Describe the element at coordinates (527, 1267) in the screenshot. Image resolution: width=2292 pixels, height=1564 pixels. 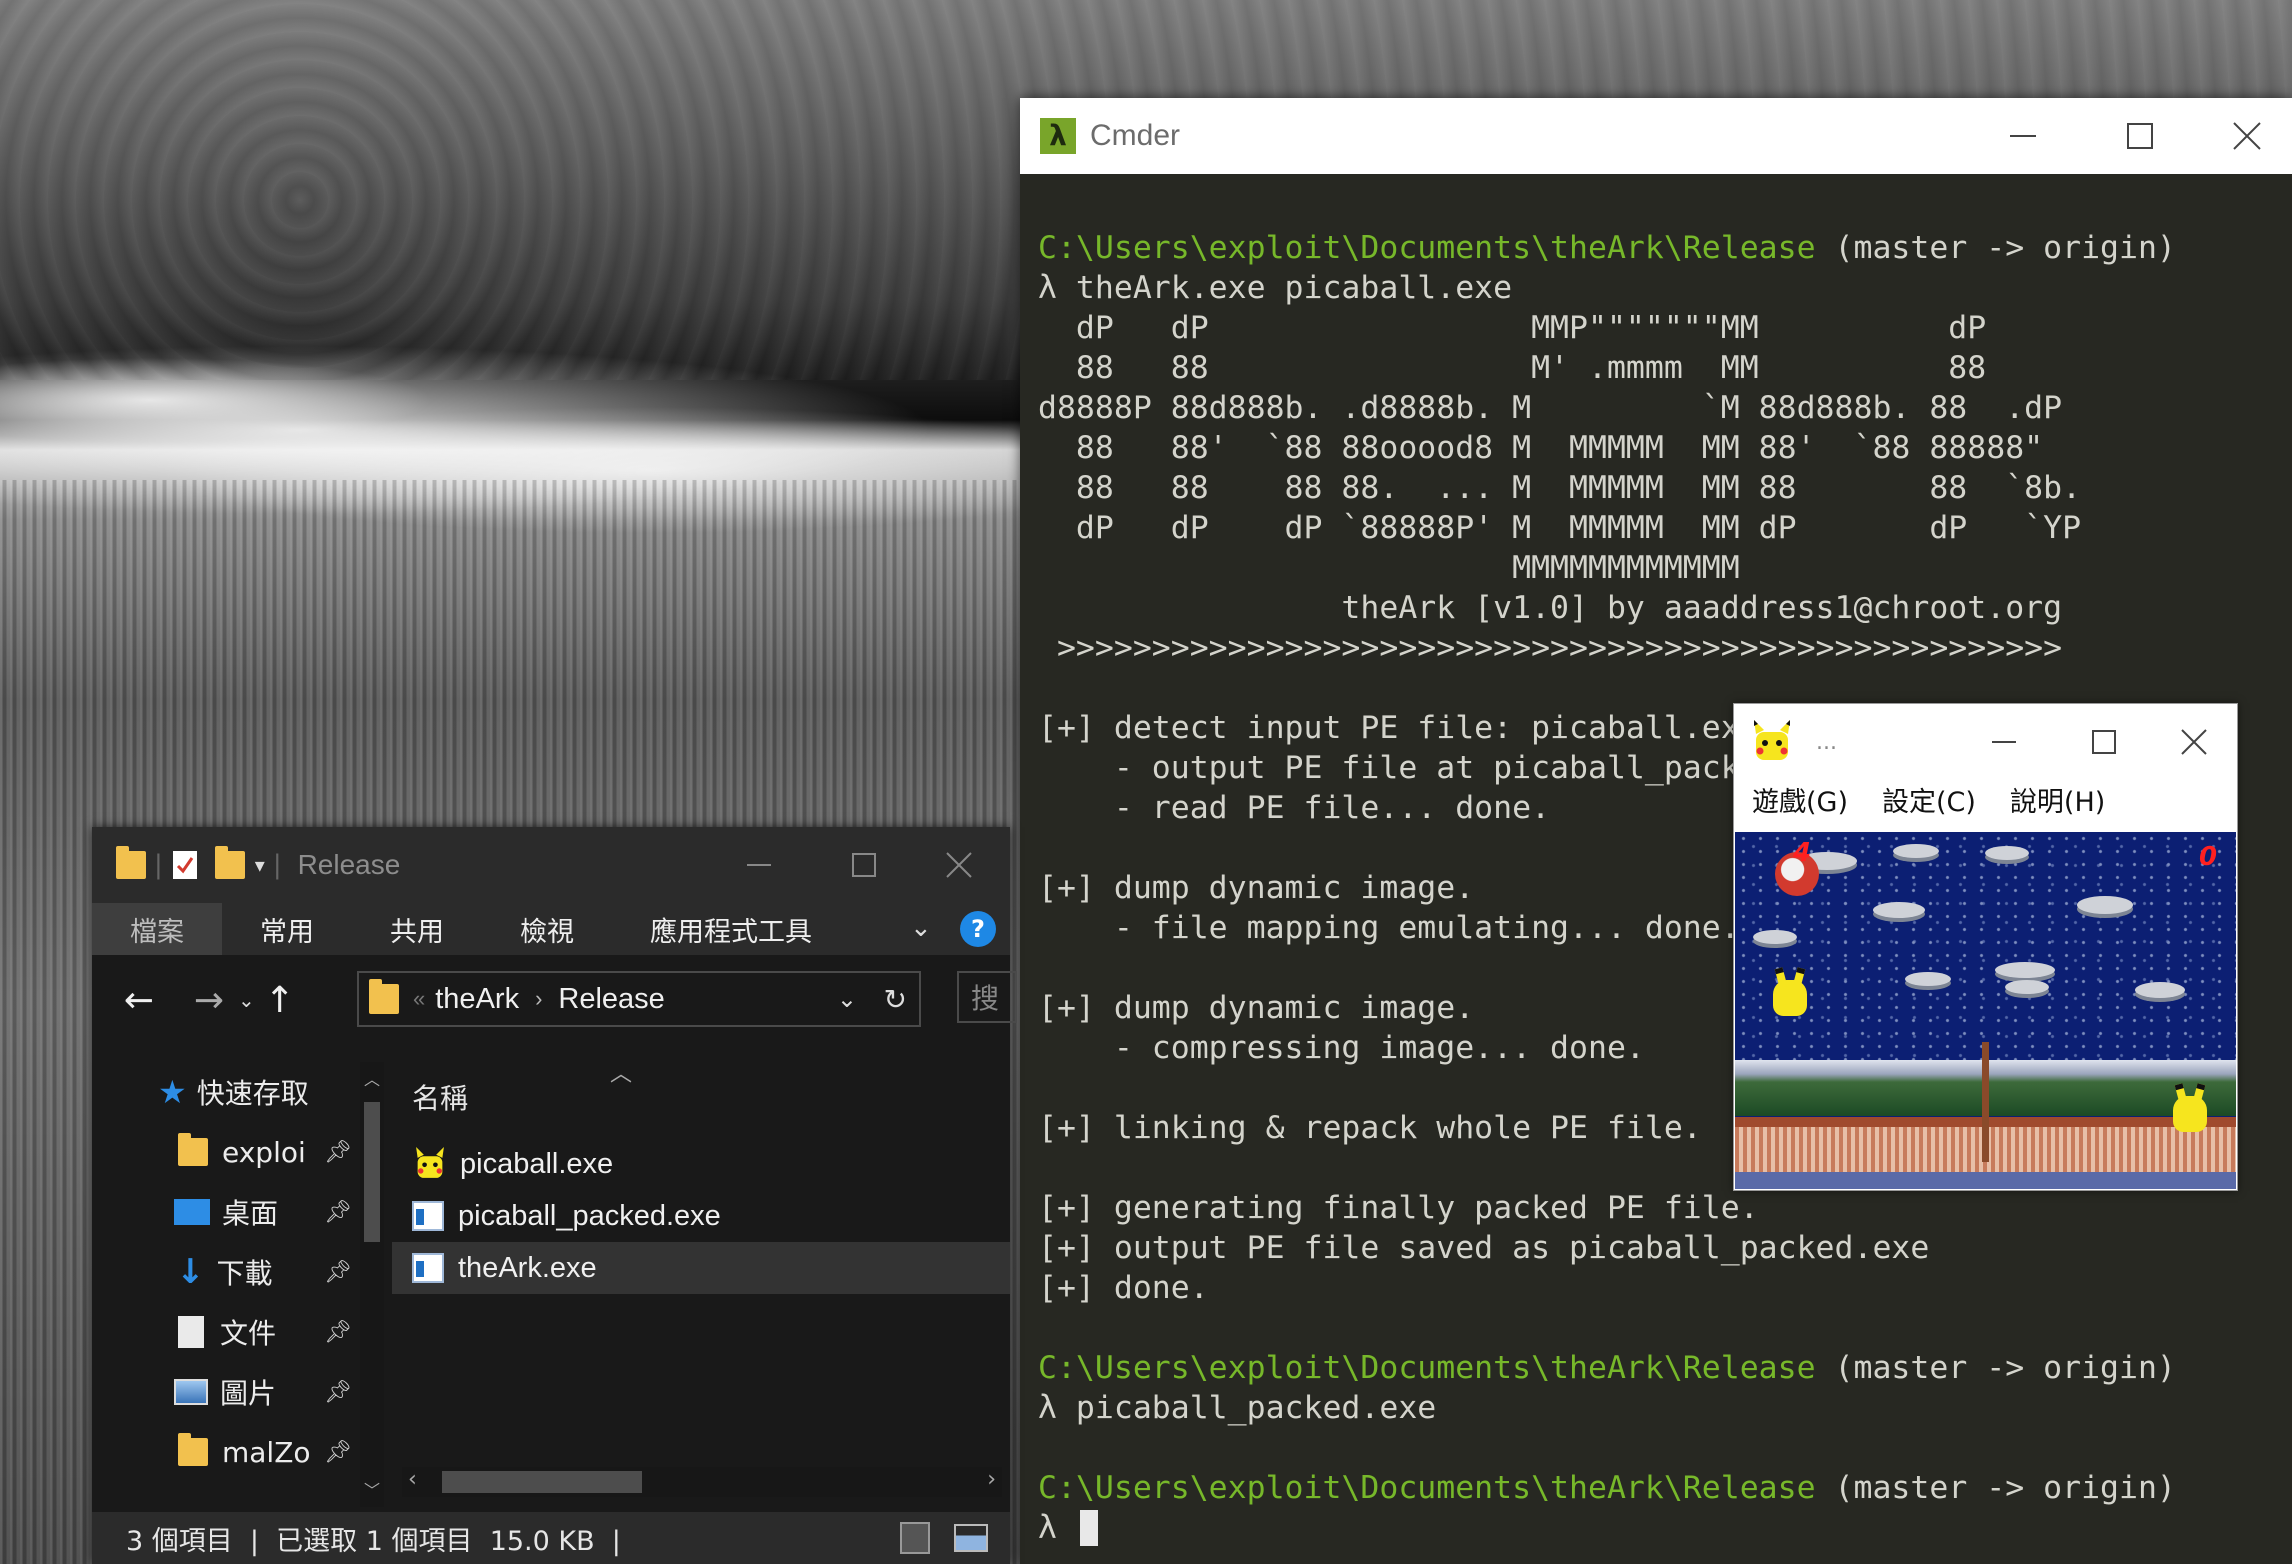
I see `file-name: theArk.exe` at that location.